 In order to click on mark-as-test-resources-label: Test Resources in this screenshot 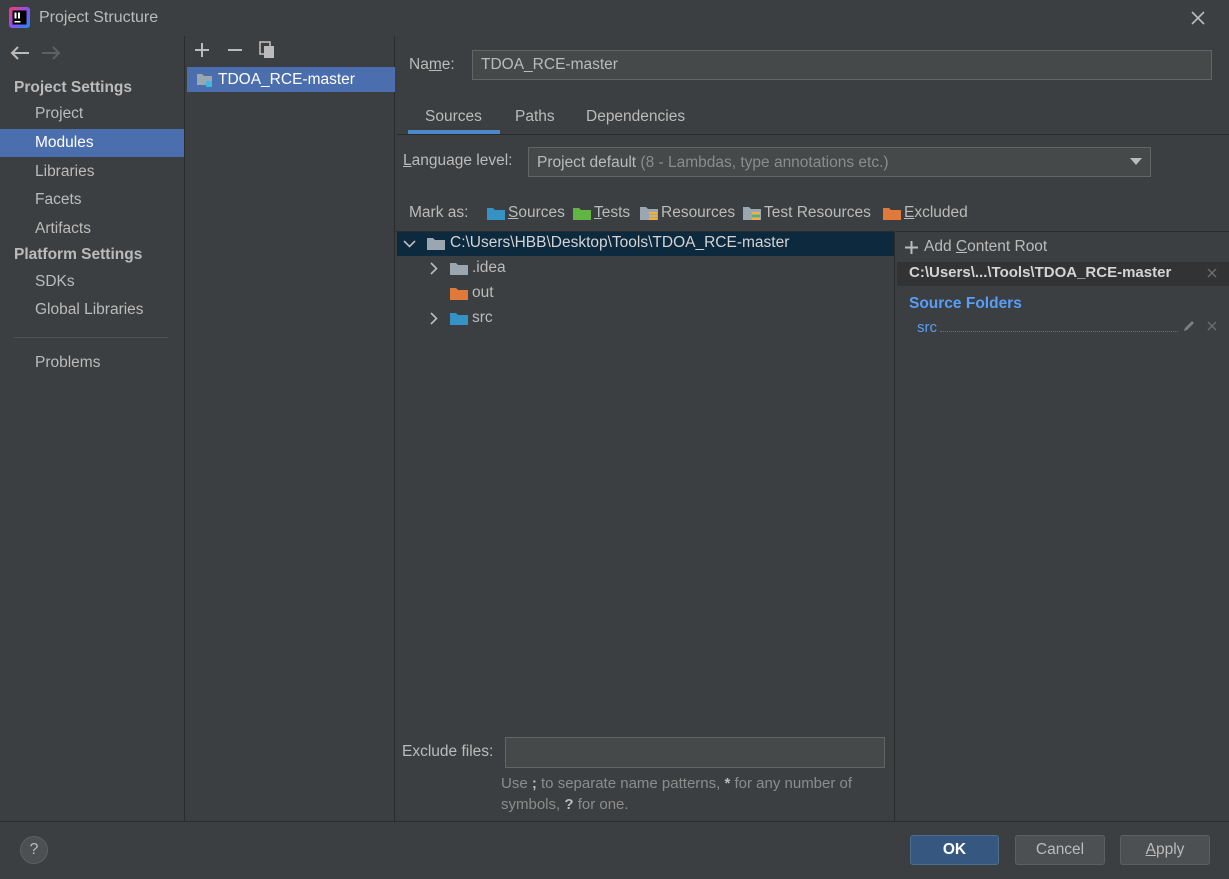, I will do `click(817, 212)`.